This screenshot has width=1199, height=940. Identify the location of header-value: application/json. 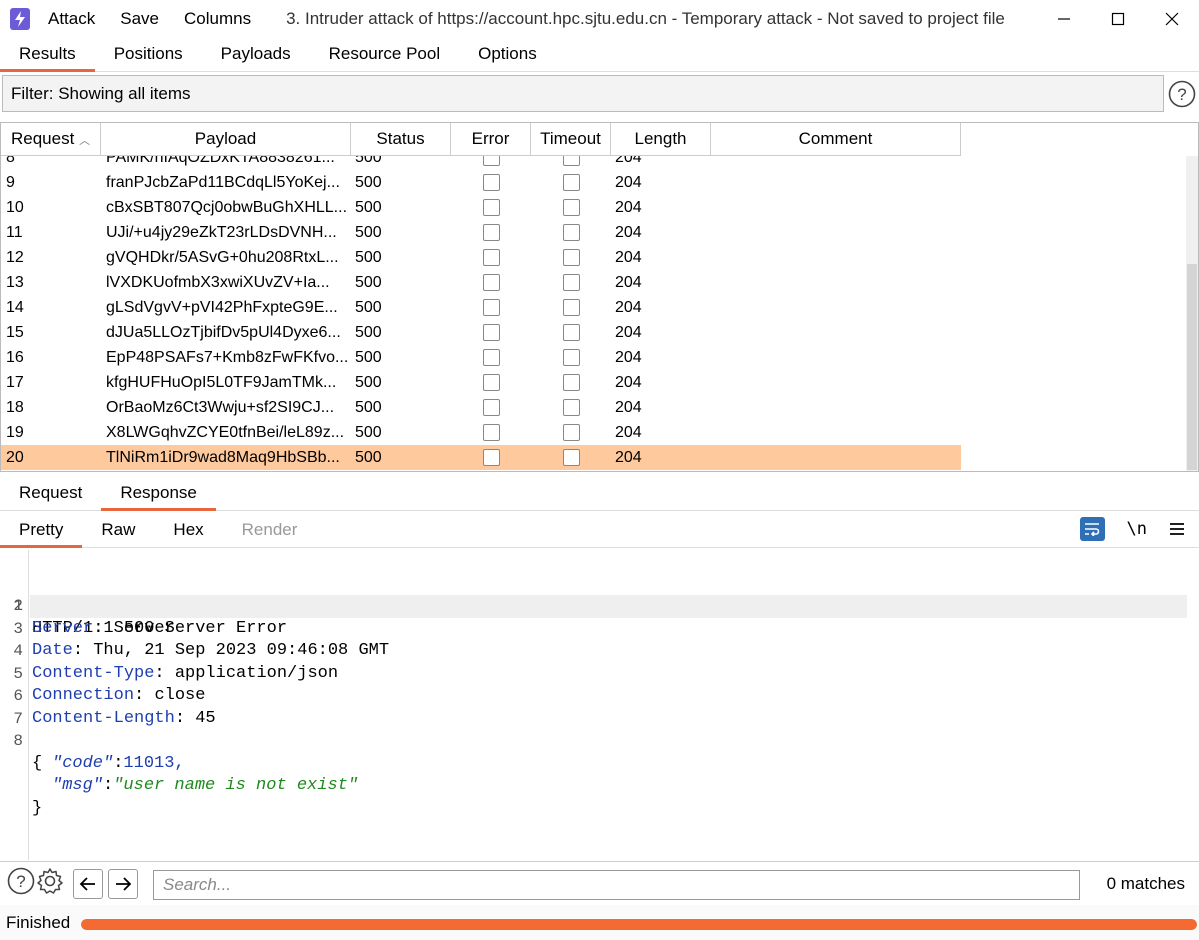
(256, 673).